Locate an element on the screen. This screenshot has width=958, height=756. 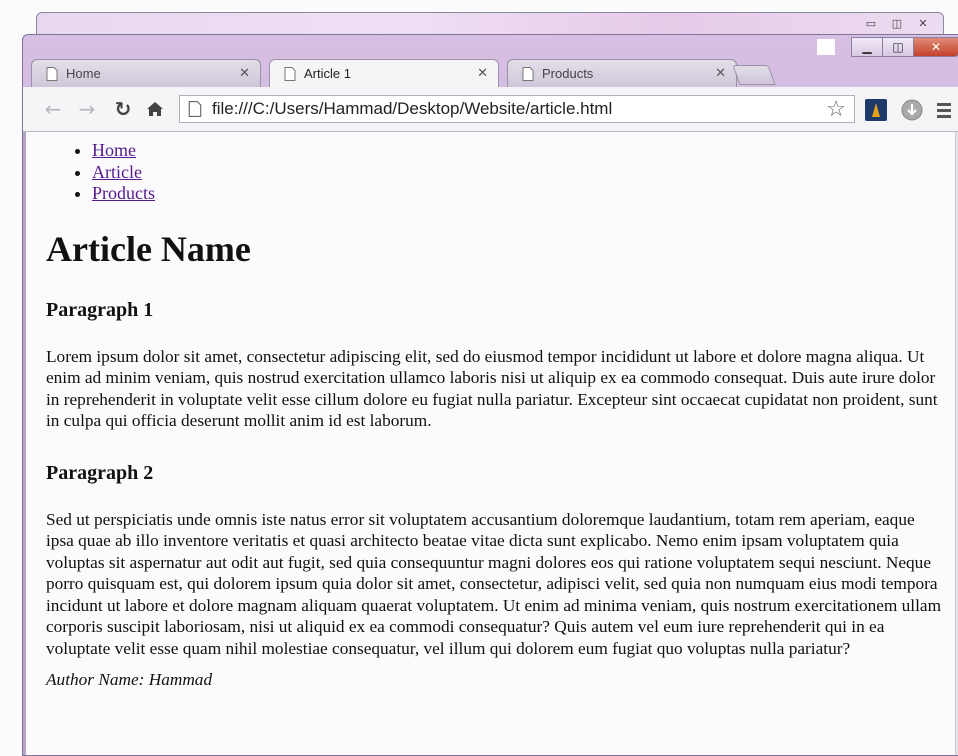
tab-home: Home ✕ is located at coordinates (146, 73).